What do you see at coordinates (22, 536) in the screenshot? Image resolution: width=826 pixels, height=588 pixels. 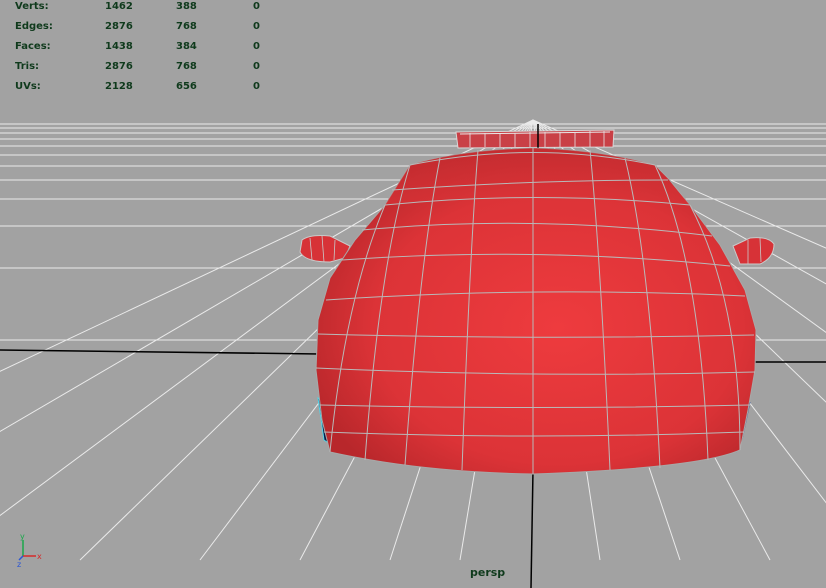 I see `gizmo-y-label: y` at bounding box center [22, 536].